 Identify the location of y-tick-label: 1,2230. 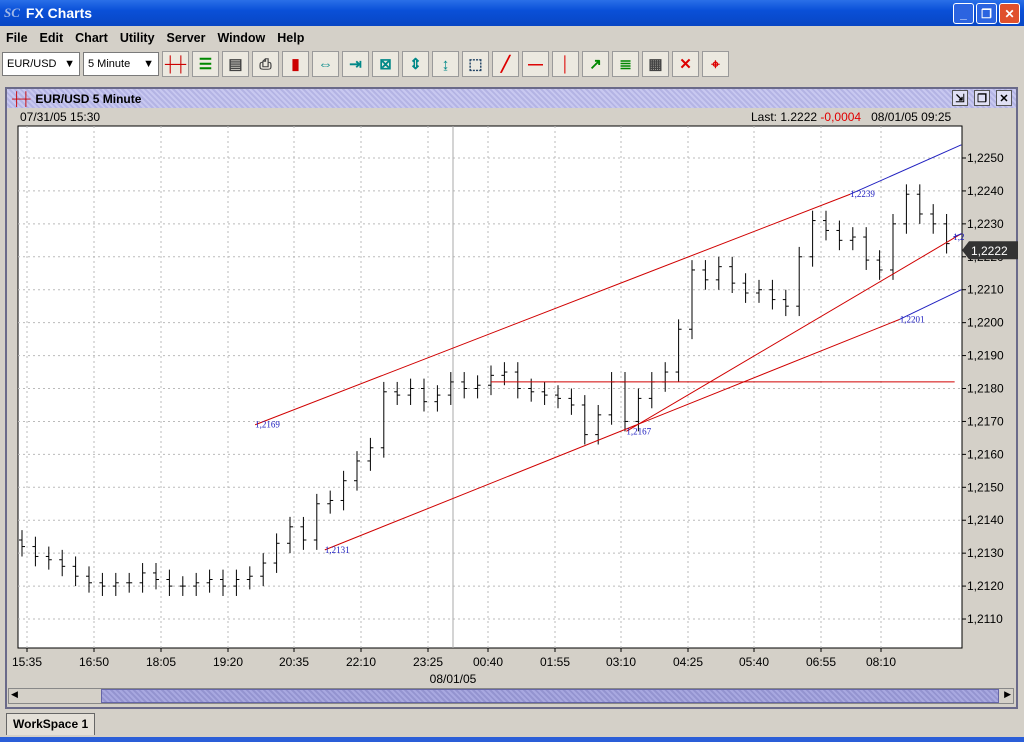
(985, 224).